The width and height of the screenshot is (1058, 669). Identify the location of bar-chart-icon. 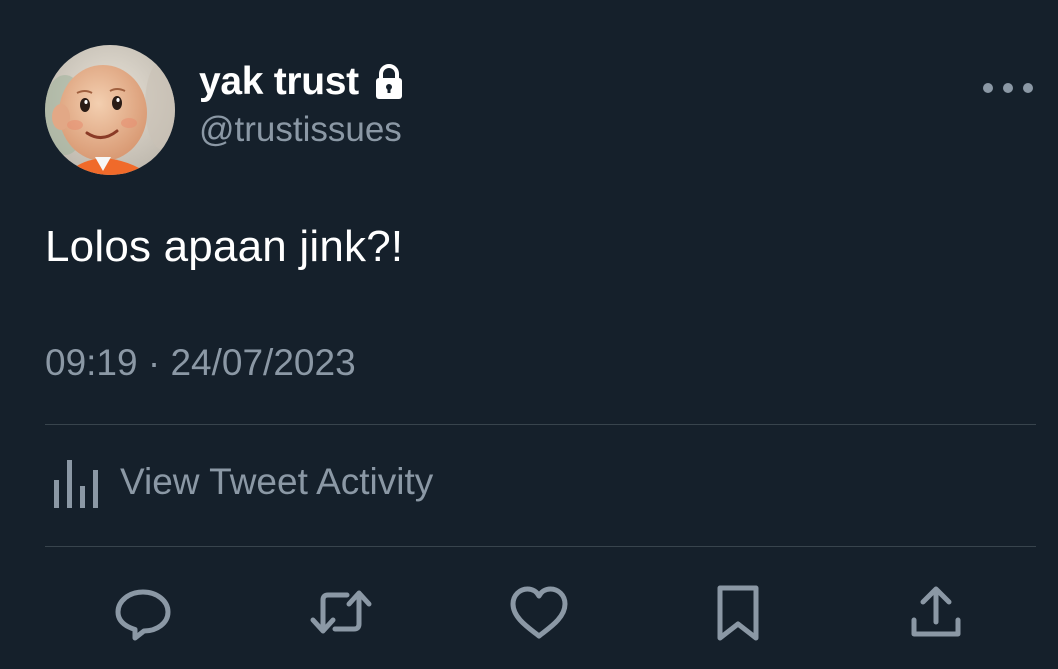
(76, 482).